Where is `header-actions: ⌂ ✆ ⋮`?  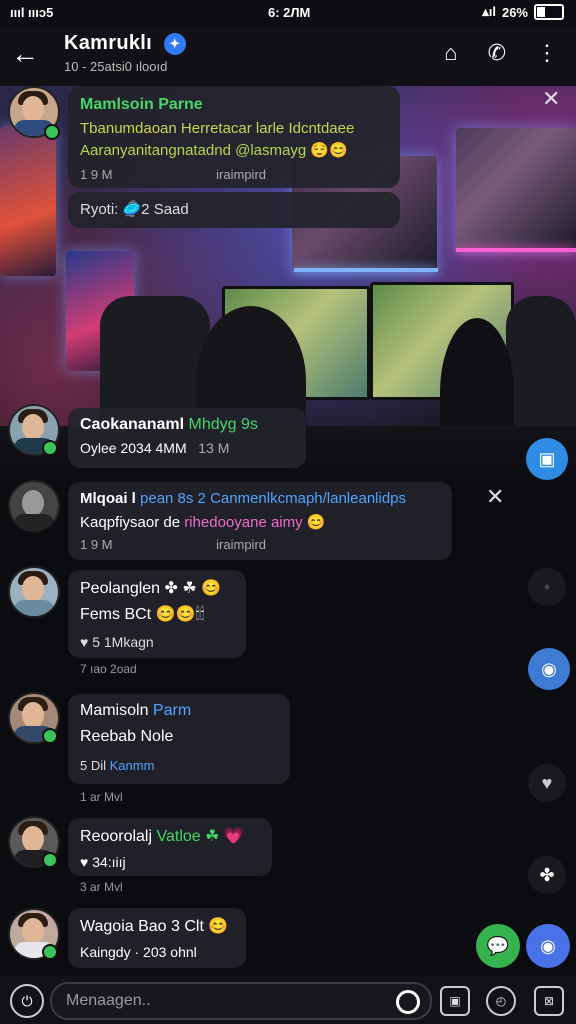
header-actions: ⌂ ✆ ⋮ is located at coordinates (501, 53).